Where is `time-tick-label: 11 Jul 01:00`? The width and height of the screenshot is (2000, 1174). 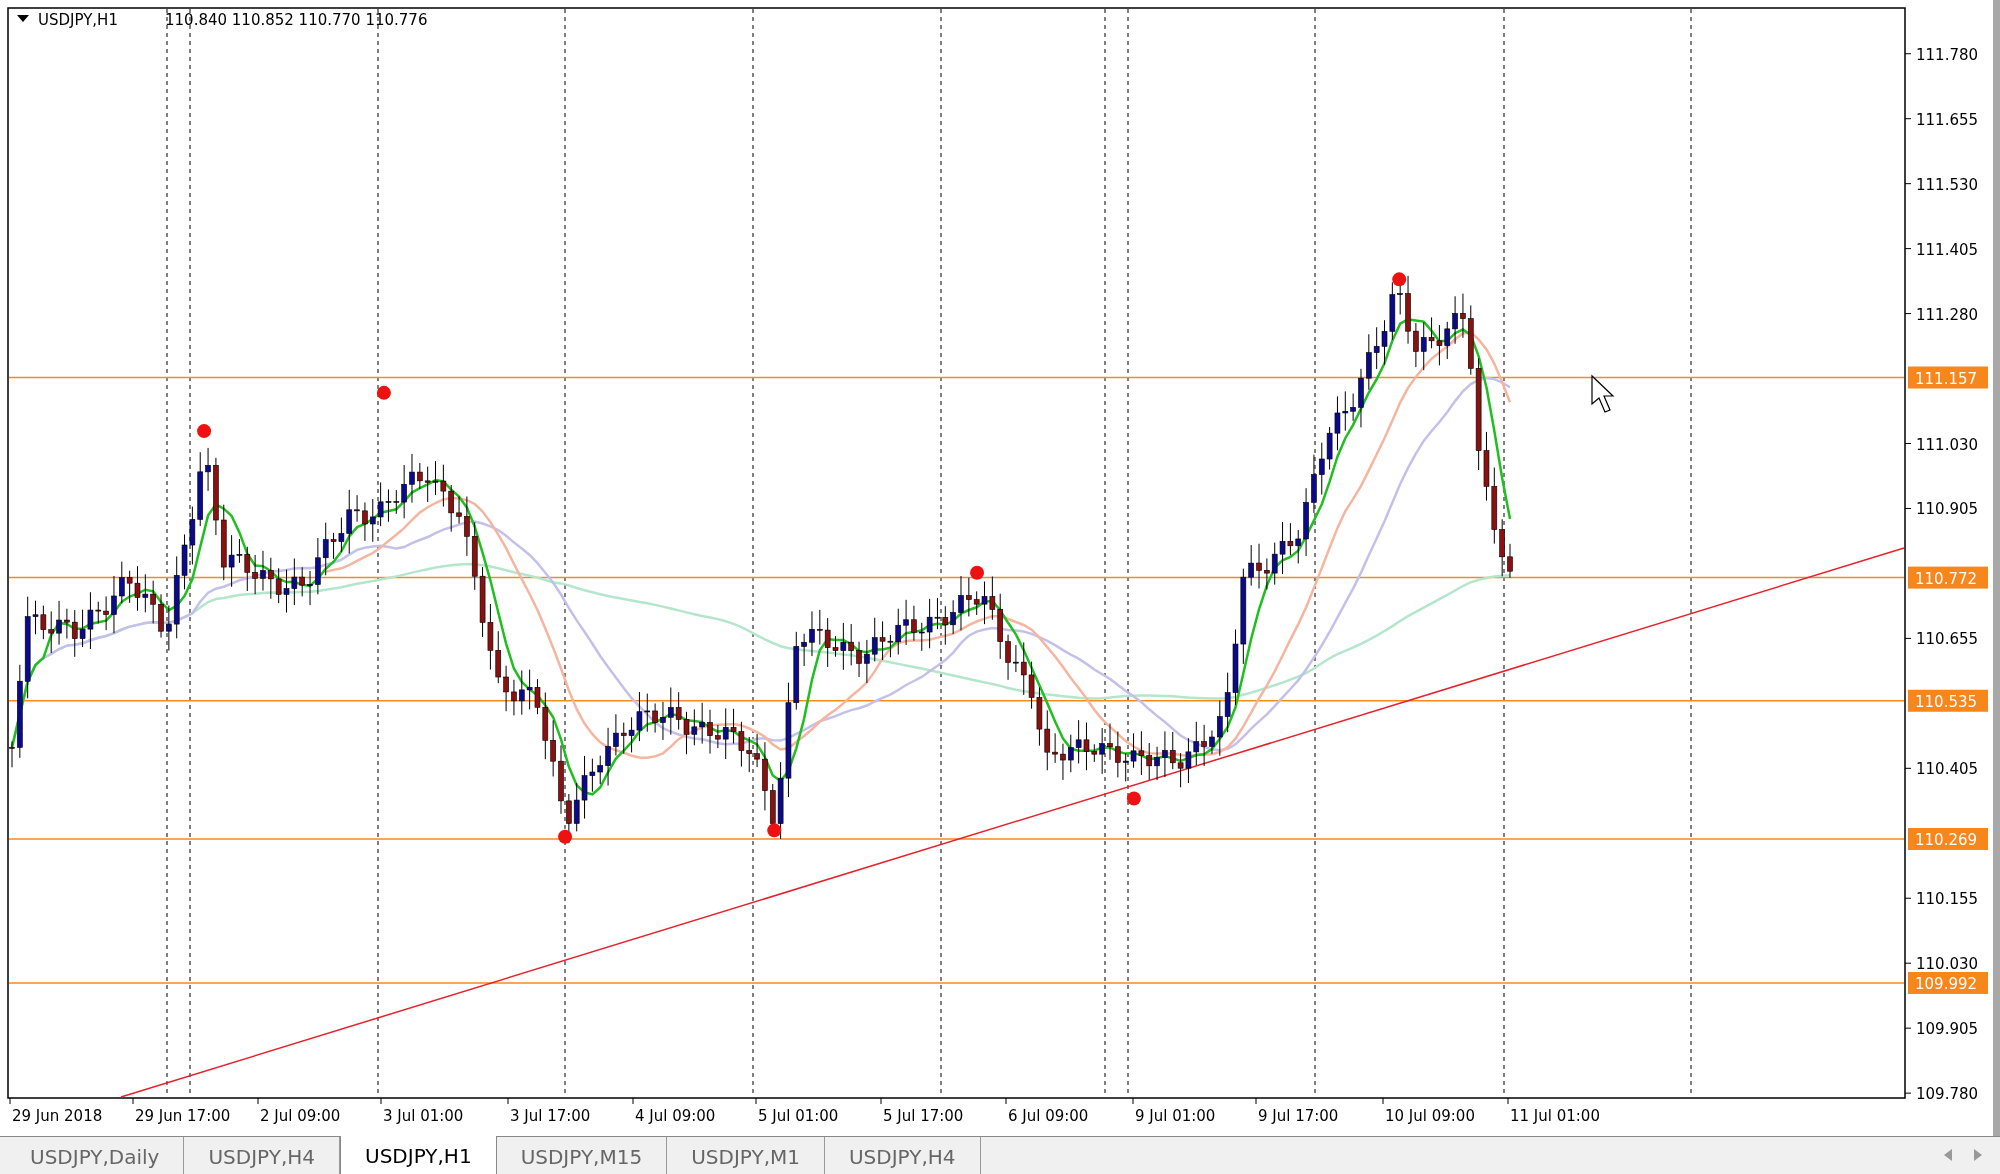 time-tick-label: 11 Jul 01:00 is located at coordinates (1555, 1116).